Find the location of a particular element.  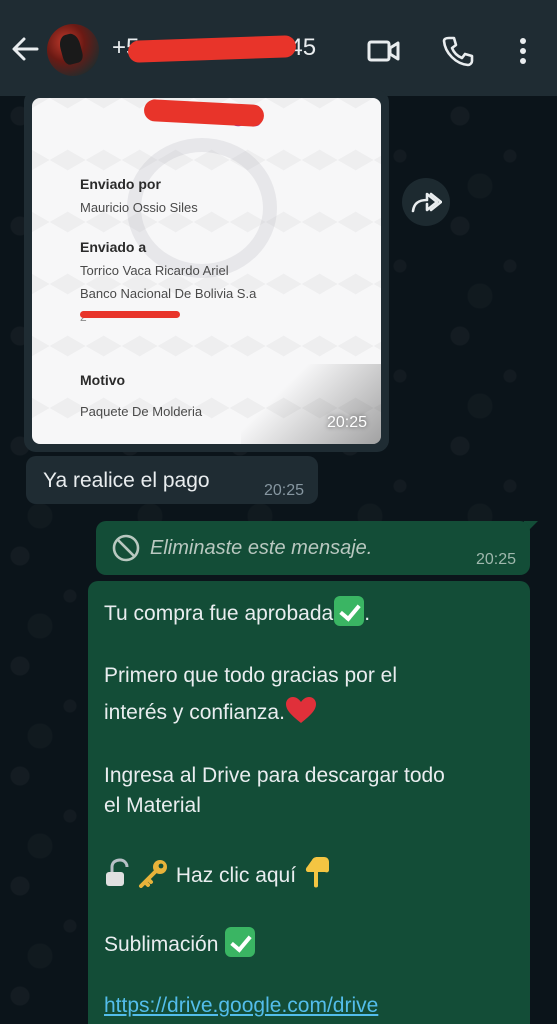

ban-icon is located at coordinates (126, 548).